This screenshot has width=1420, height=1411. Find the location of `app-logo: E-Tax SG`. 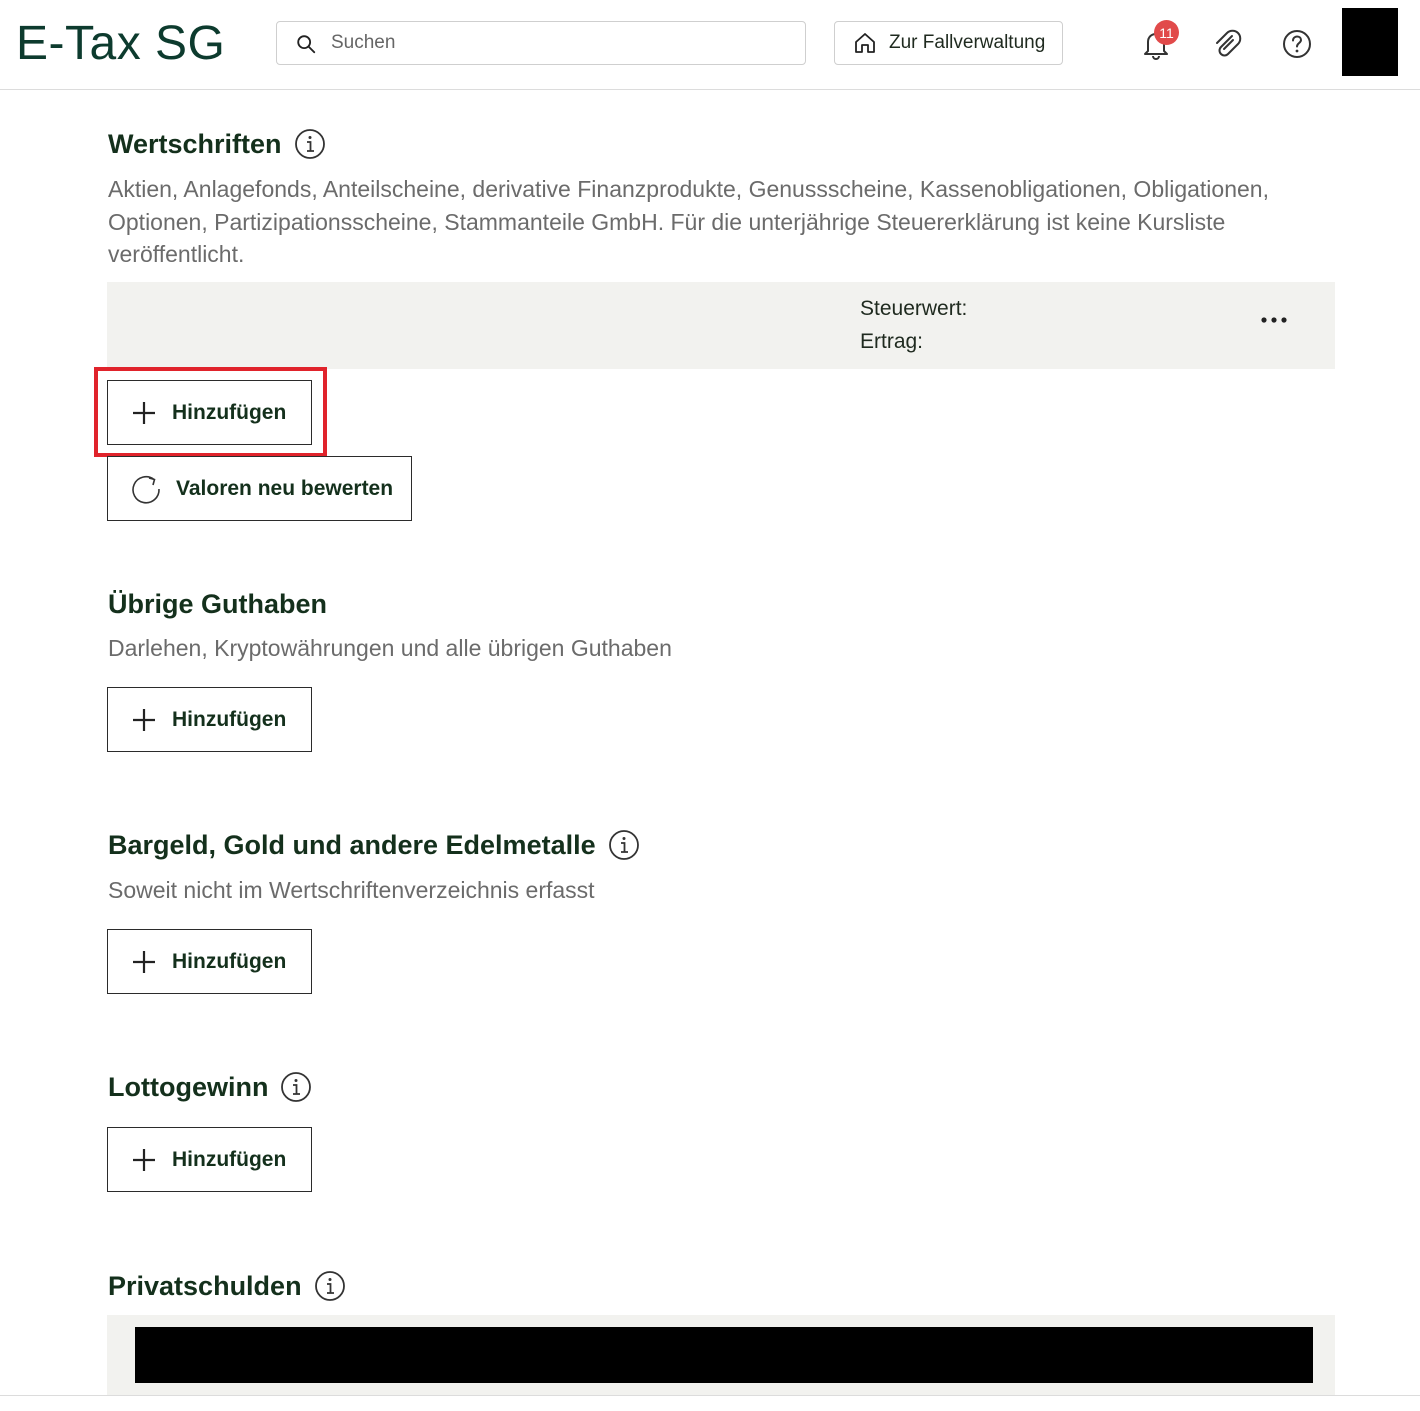

app-logo: E-Tax SG is located at coordinates (120, 44).